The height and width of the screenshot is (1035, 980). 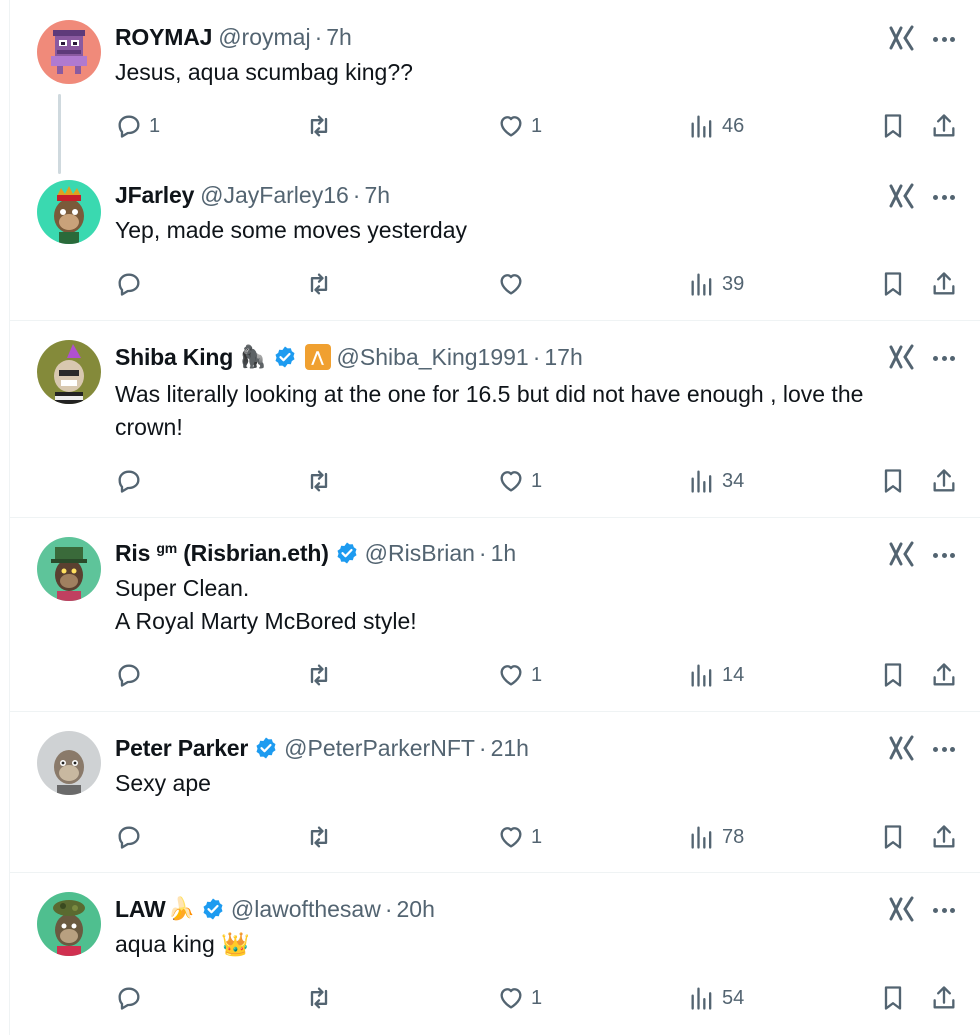 What do you see at coordinates (510, 748) in the screenshot?
I see `timestamp: 21h` at bounding box center [510, 748].